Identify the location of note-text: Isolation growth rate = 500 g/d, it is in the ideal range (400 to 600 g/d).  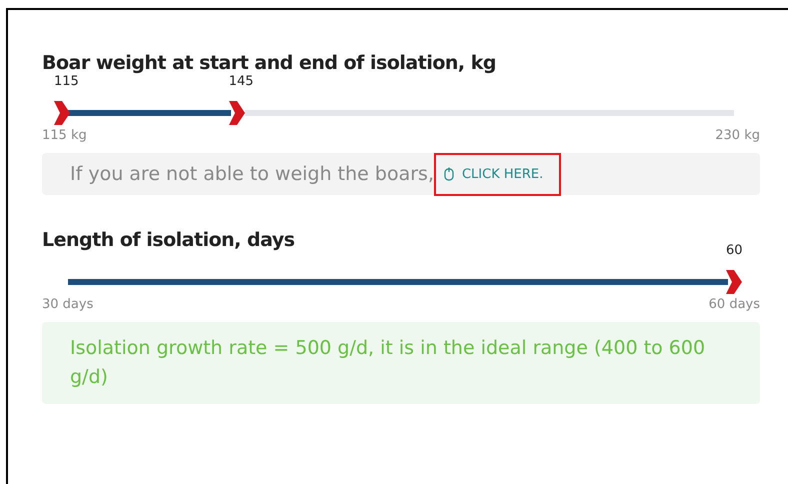
(388, 363).